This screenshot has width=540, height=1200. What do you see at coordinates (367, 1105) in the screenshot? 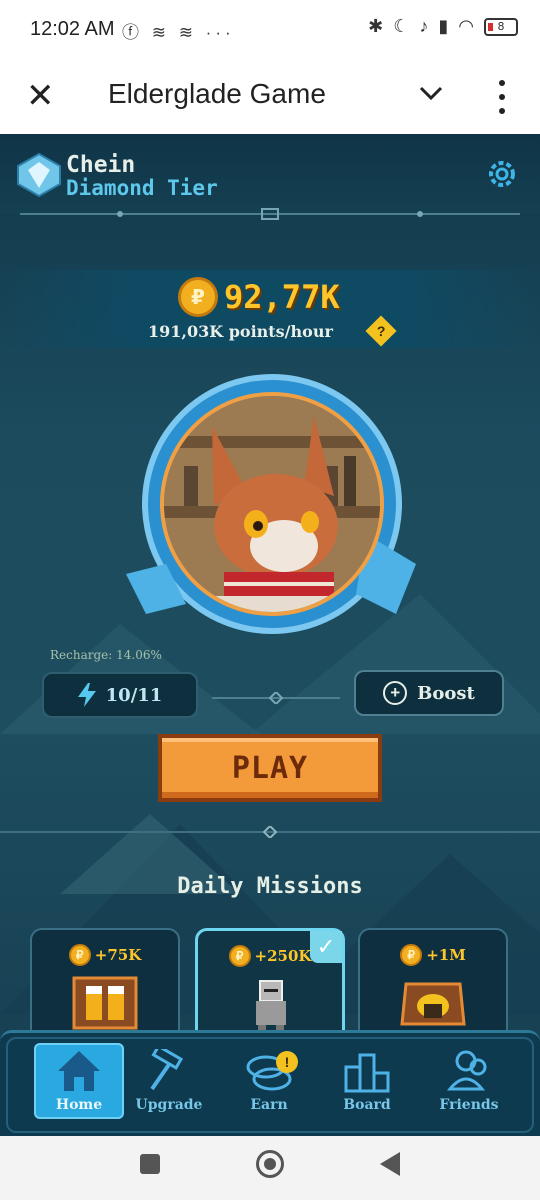
I see `nav-label: Board` at bounding box center [367, 1105].